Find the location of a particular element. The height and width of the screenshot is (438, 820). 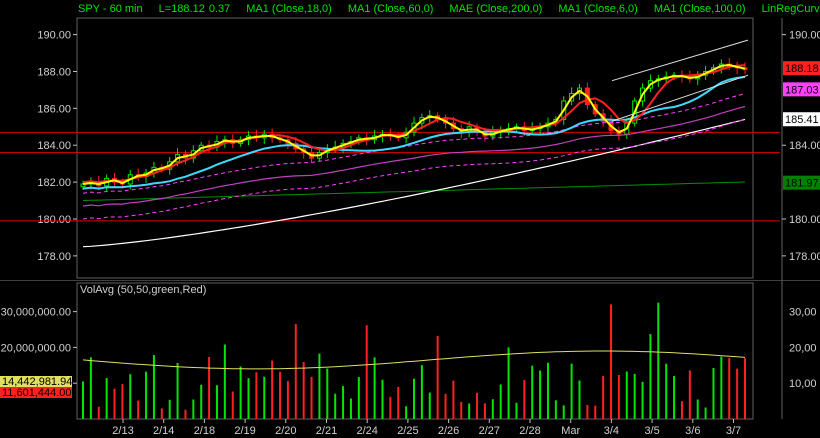

price-label: 187.03 is located at coordinates (802, 90).